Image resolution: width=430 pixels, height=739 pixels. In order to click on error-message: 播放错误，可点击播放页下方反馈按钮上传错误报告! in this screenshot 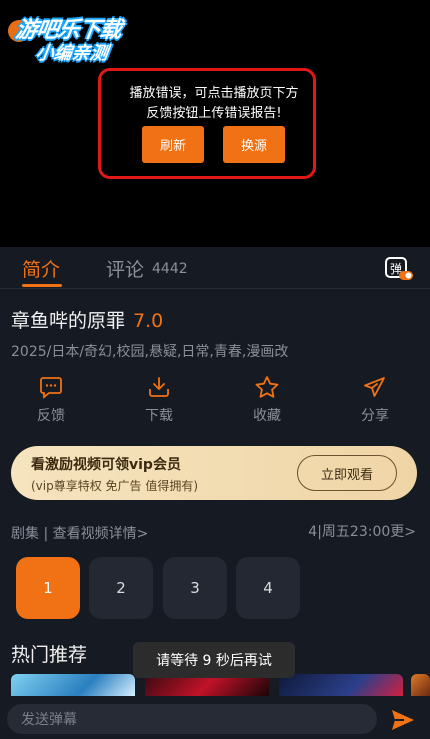, I will do `click(214, 103)`.